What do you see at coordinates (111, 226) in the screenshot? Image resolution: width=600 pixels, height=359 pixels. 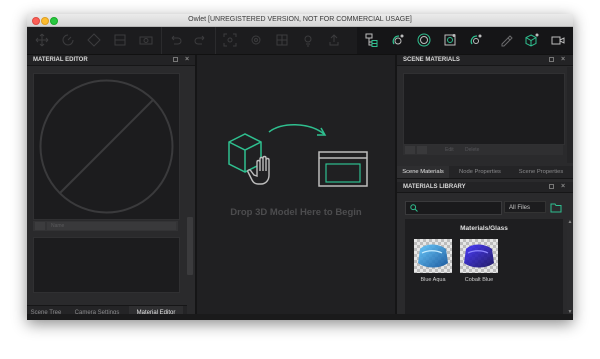 I see `material-name-field: Name` at bounding box center [111, 226].